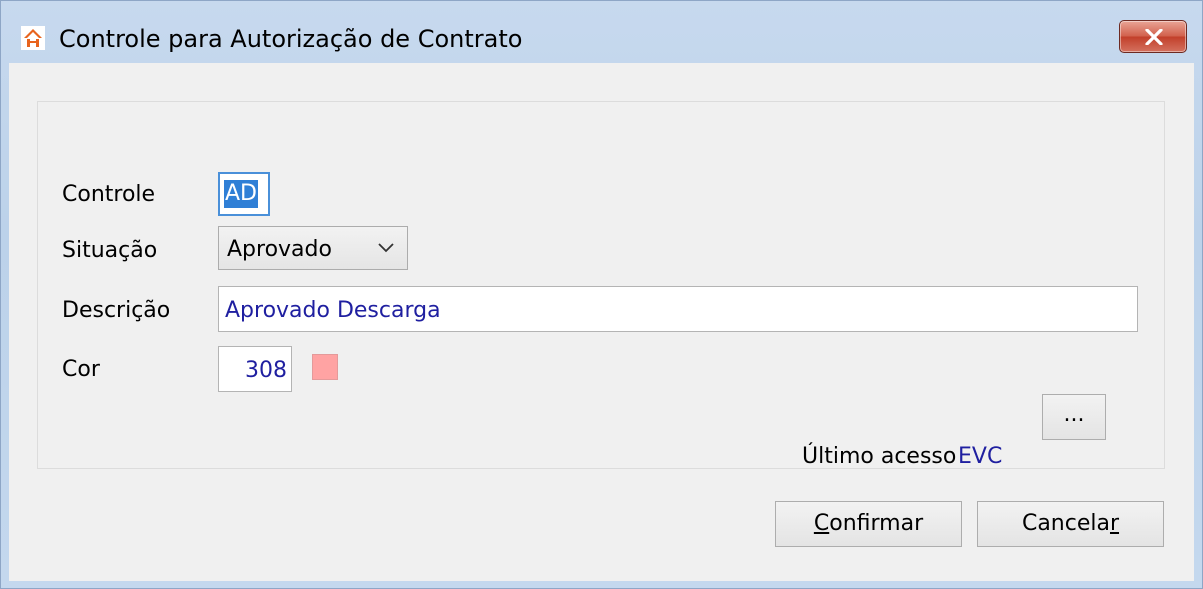 This screenshot has width=1203, height=589. Describe the element at coordinates (291, 39) in the screenshot. I see `window-title: Controle para Autorização de Contrato` at that location.